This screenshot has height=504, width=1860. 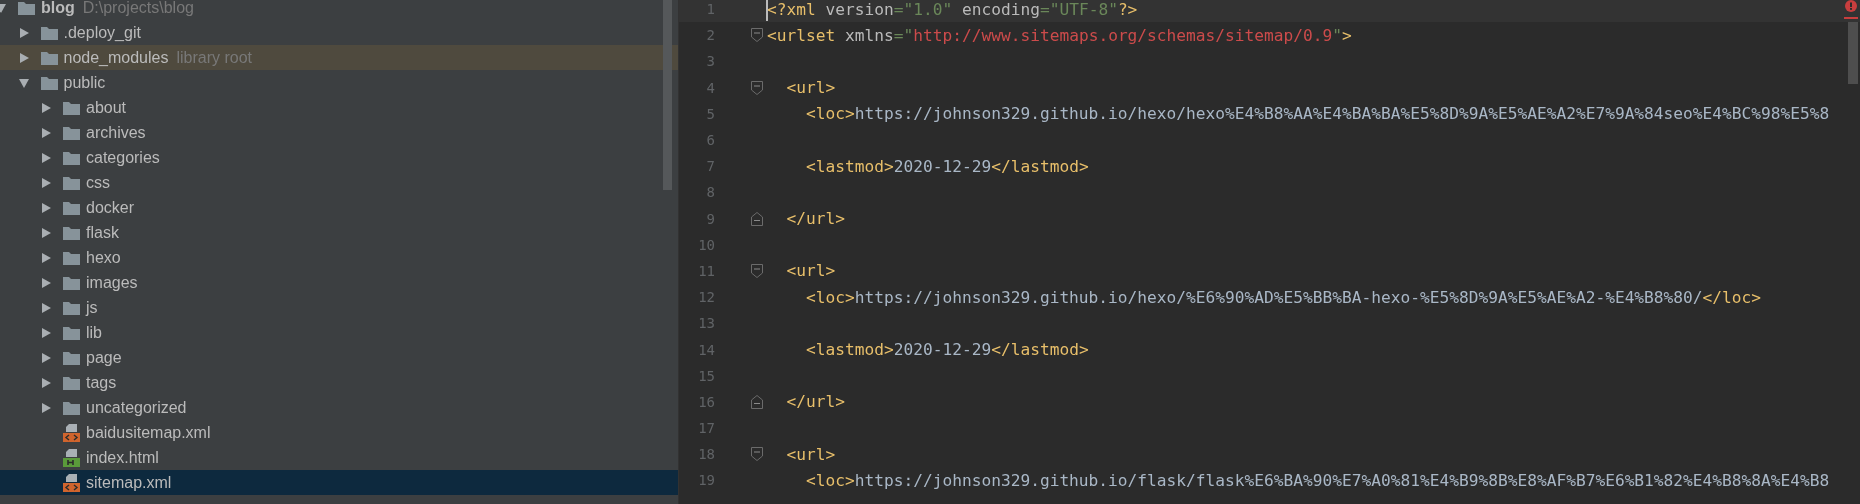 What do you see at coordinates (148, 432) in the screenshot?
I see `item-name: baidusitemap.xml` at bounding box center [148, 432].